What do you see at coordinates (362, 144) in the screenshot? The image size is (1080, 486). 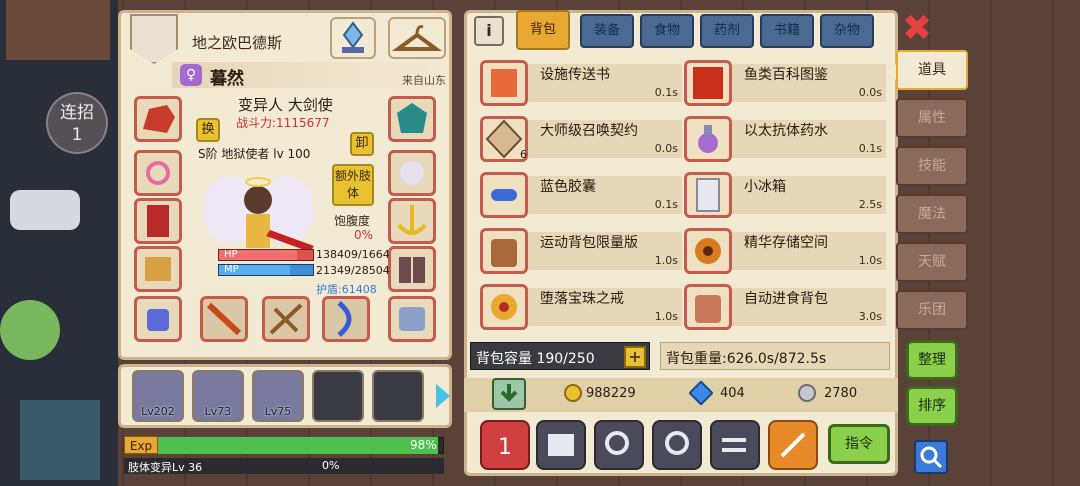 I see `unload-button: 卸` at bounding box center [362, 144].